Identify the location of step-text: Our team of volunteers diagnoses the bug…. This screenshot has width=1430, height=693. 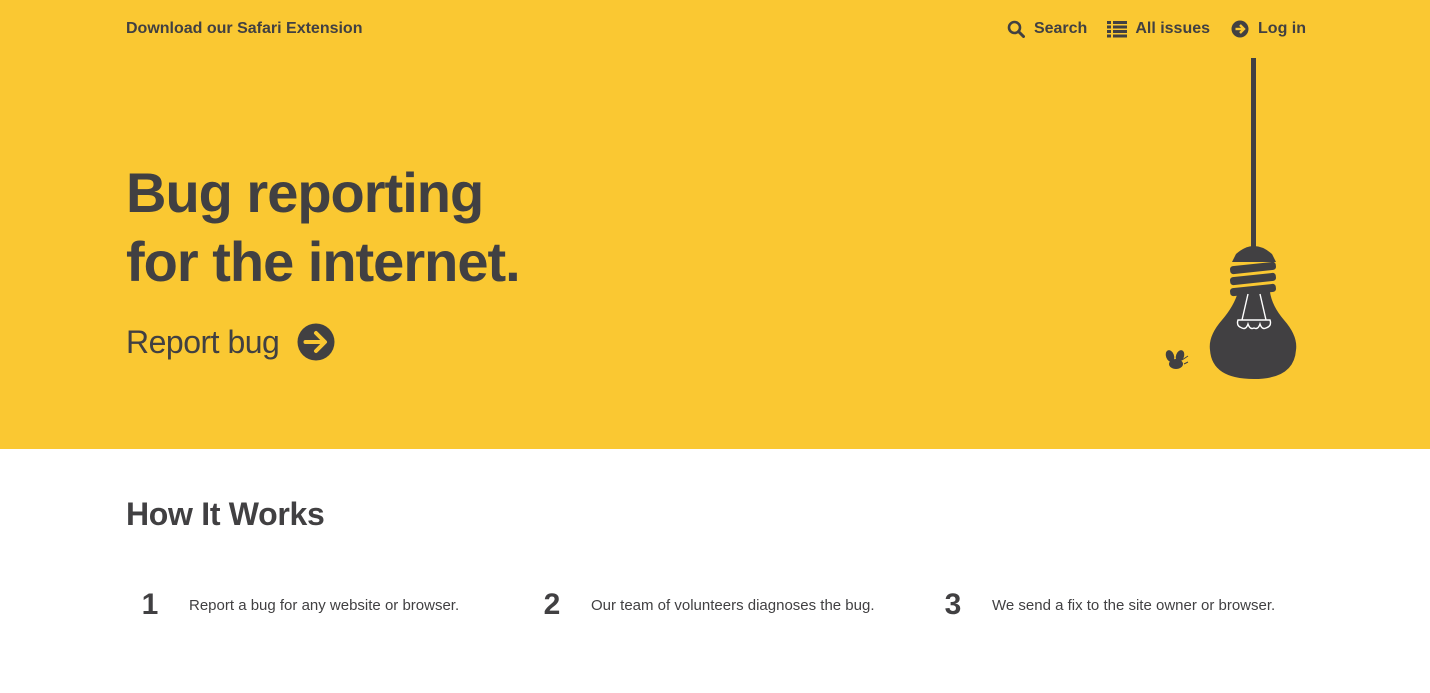
(733, 605).